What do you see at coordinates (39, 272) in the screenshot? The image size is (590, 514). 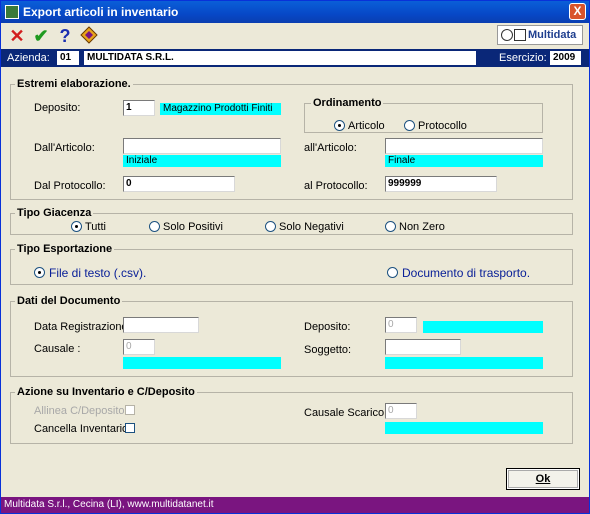 I see `esportazione-csv-radio` at bounding box center [39, 272].